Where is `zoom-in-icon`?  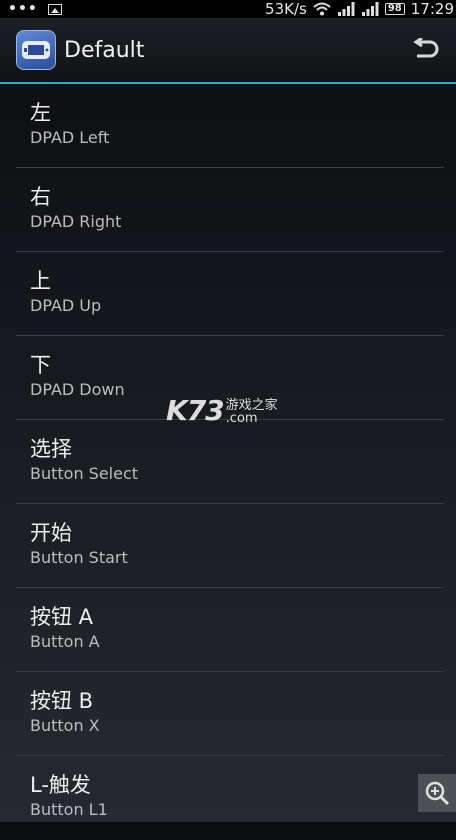 zoom-in-icon is located at coordinates (437, 793).